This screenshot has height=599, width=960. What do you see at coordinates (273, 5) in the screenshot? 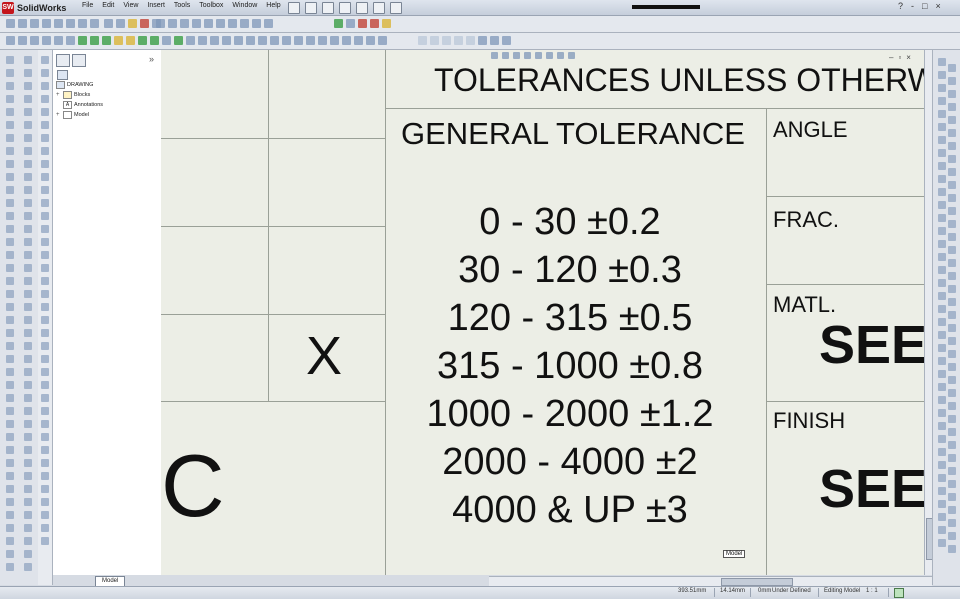
I see `menu-help: Help` at bounding box center [273, 5].